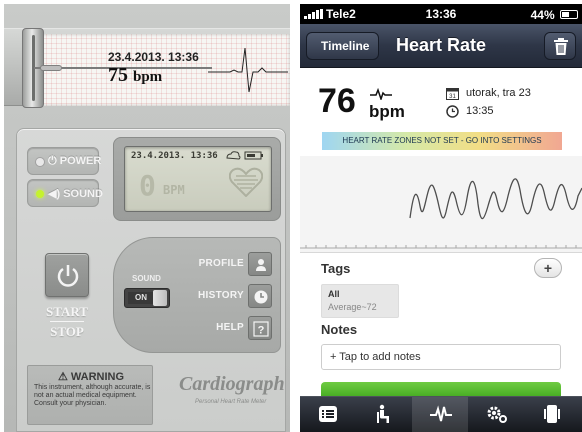  Describe the element at coordinates (67, 321) in the screenshot. I see `start-stop-label: START STOP` at that location.